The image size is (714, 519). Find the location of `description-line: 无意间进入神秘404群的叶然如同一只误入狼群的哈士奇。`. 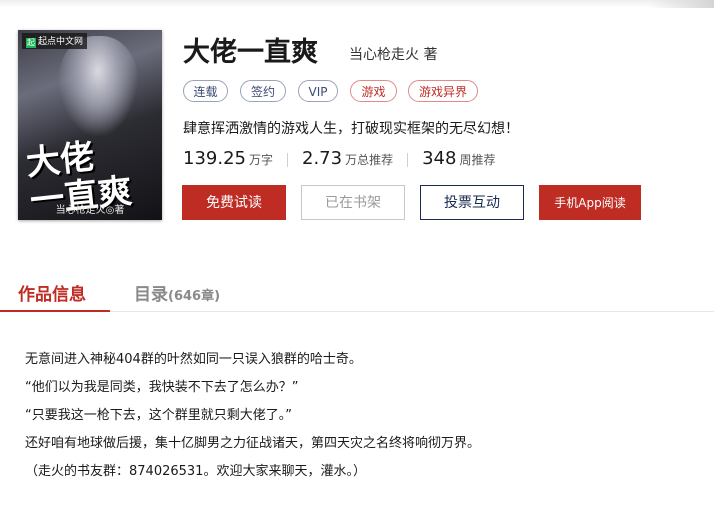

description-line: 无意间进入神秘404群的叶然如同一只误入狼群的哈士奇。 is located at coordinates (193, 359).